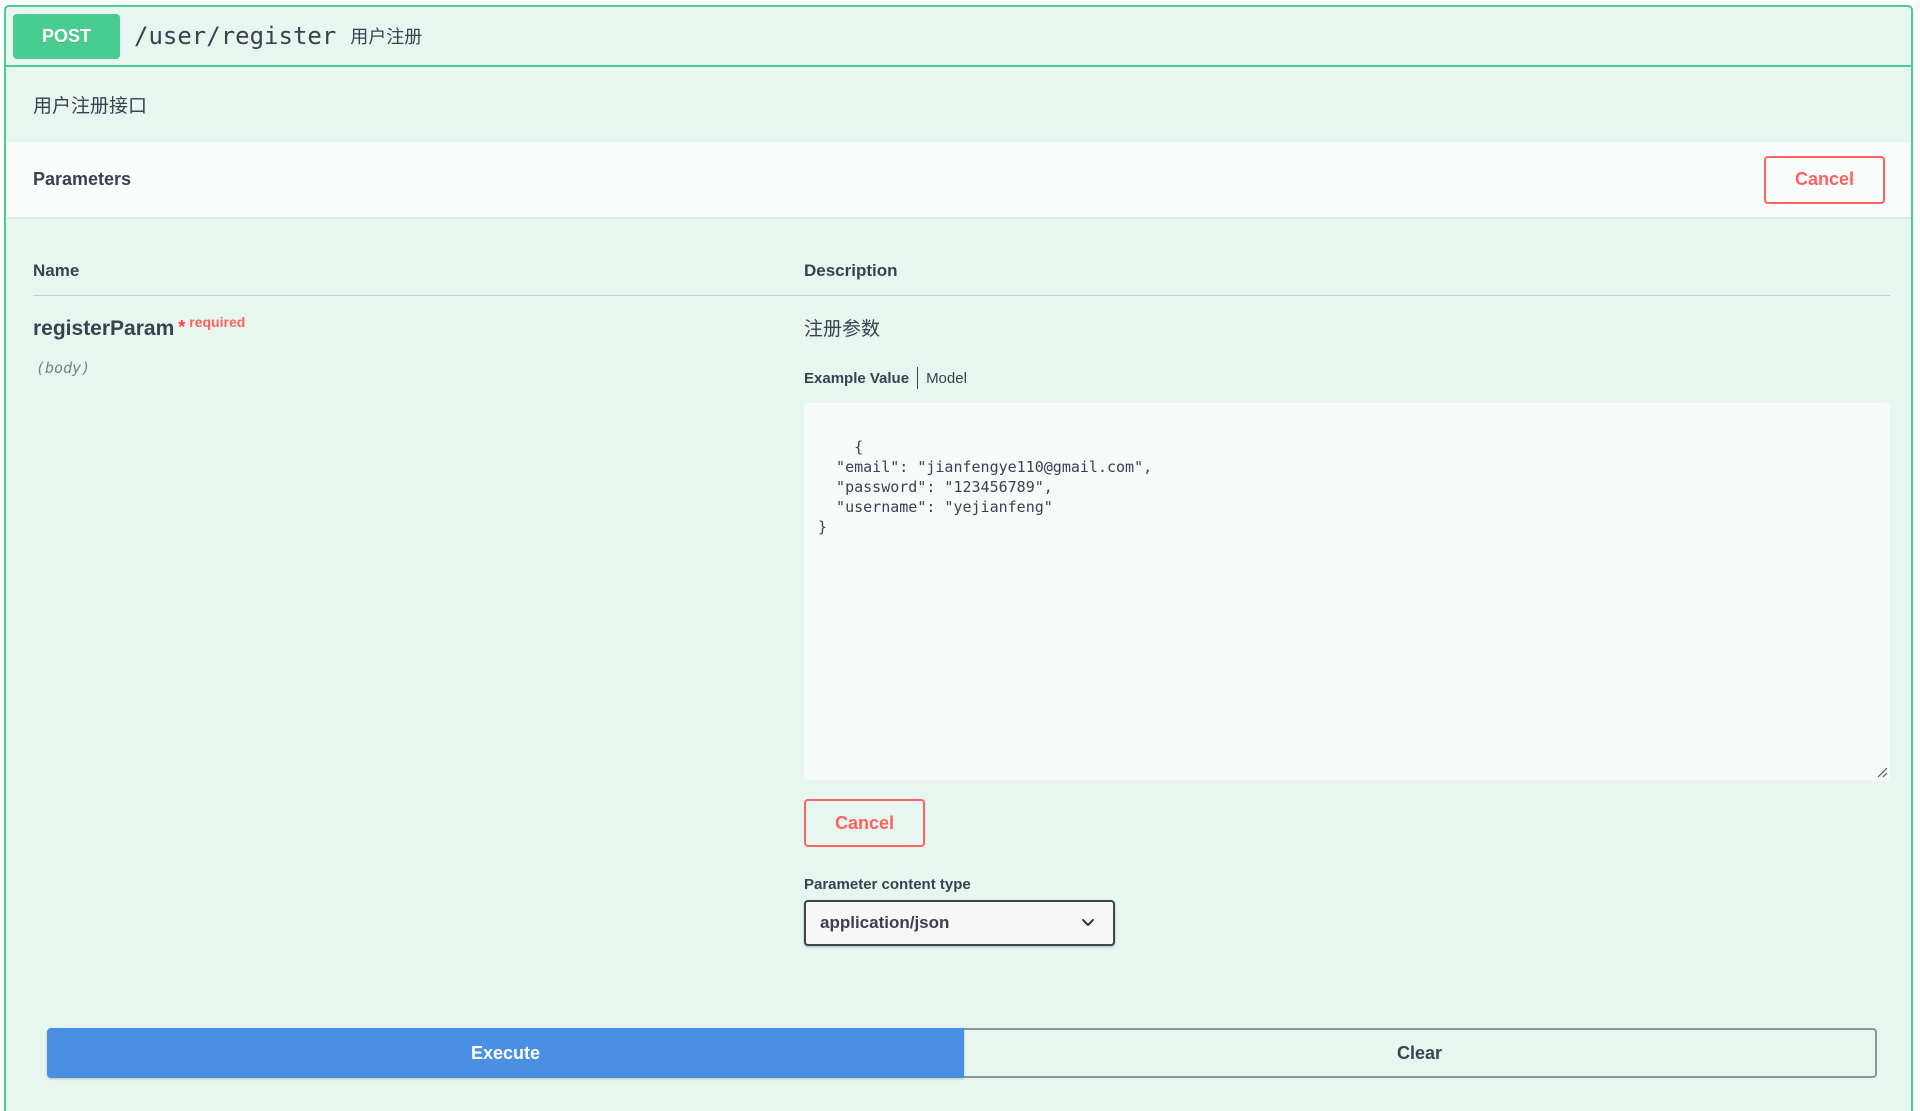 The height and width of the screenshot is (1111, 1920). I want to click on parameter-name: registerParam * required, so click(139, 327).